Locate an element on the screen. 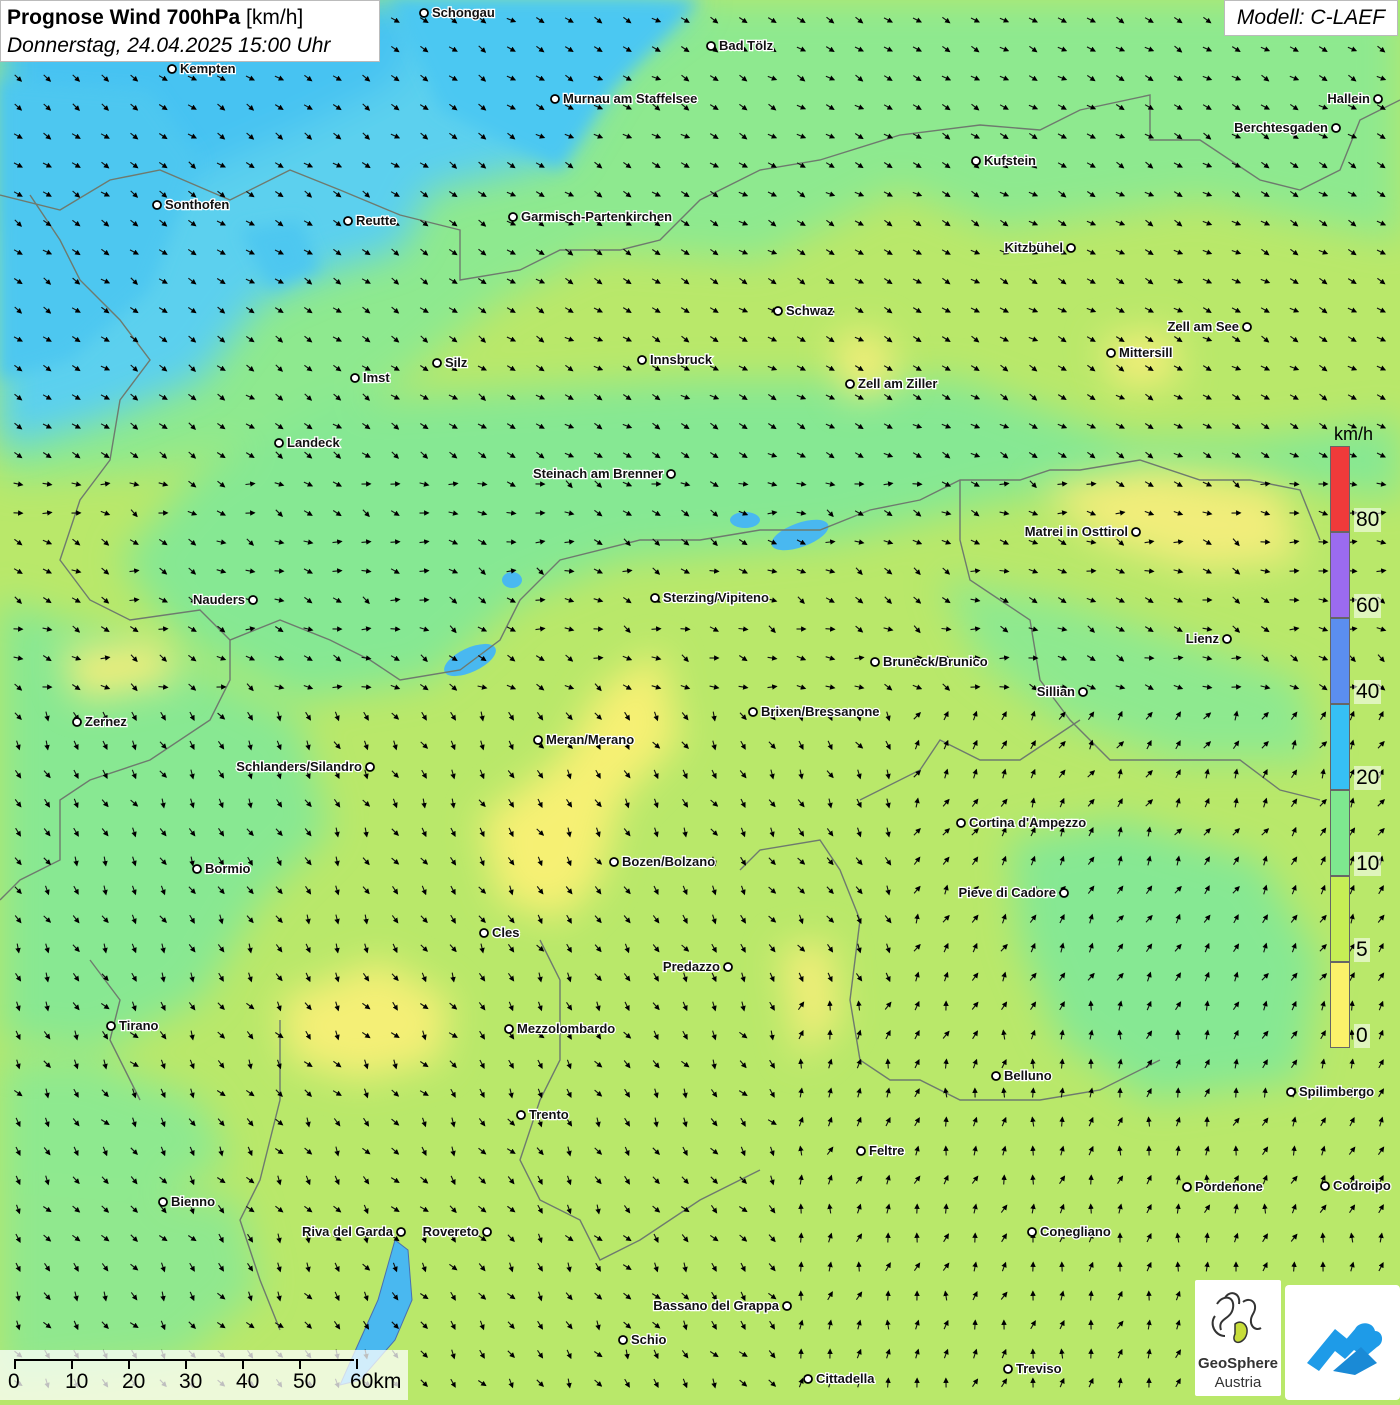  city-marker: Steinach am Brenner is located at coordinates (604, 473).